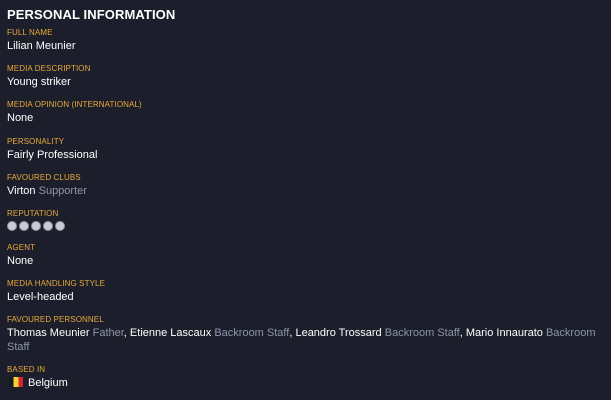  I want to click on personnel-name-link: Thomas Meunier, so click(48, 333).